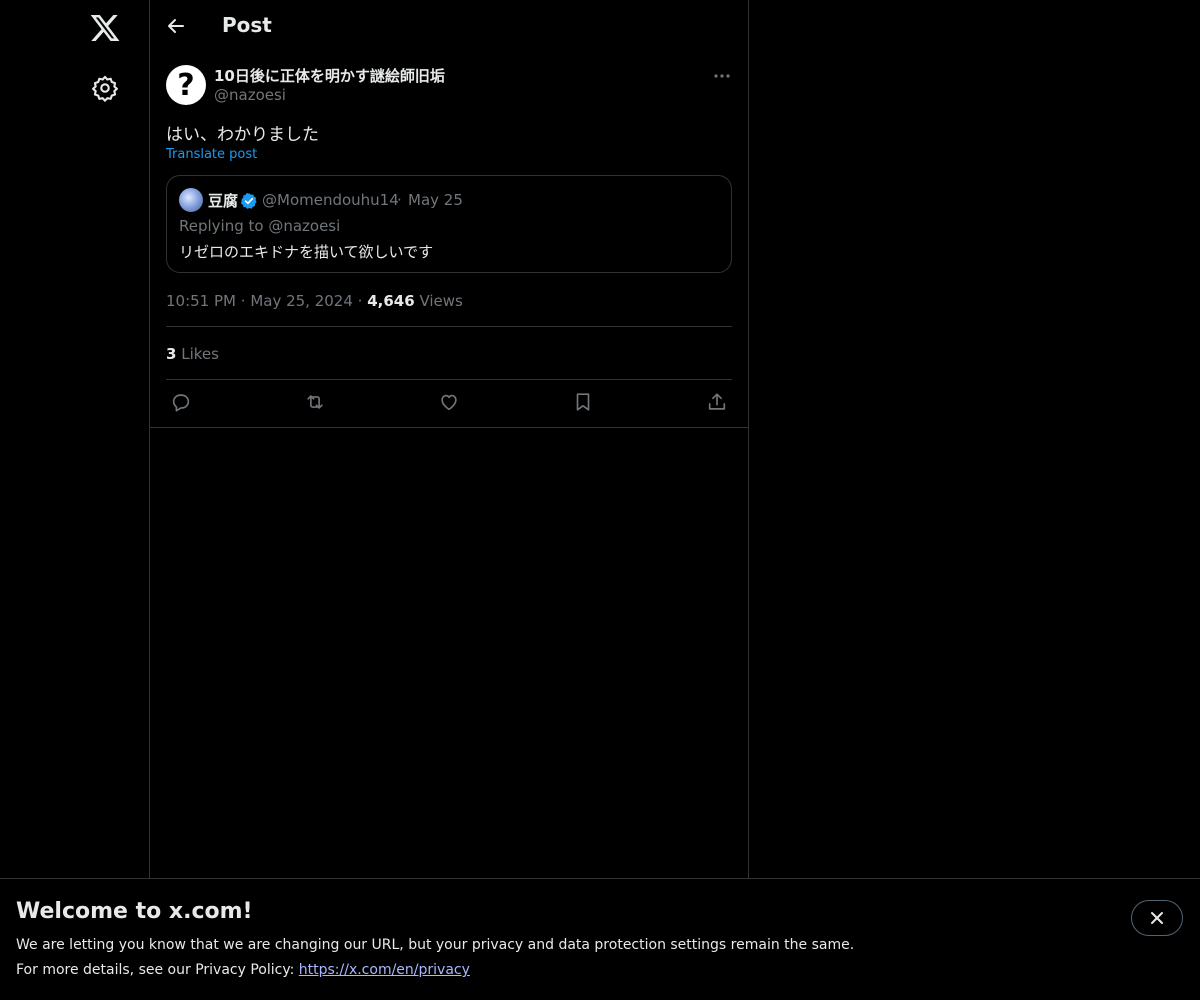 The image size is (1200, 1000). What do you see at coordinates (105, 88) in the screenshot?
I see `settings-gear-icon` at bounding box center [105, 88].